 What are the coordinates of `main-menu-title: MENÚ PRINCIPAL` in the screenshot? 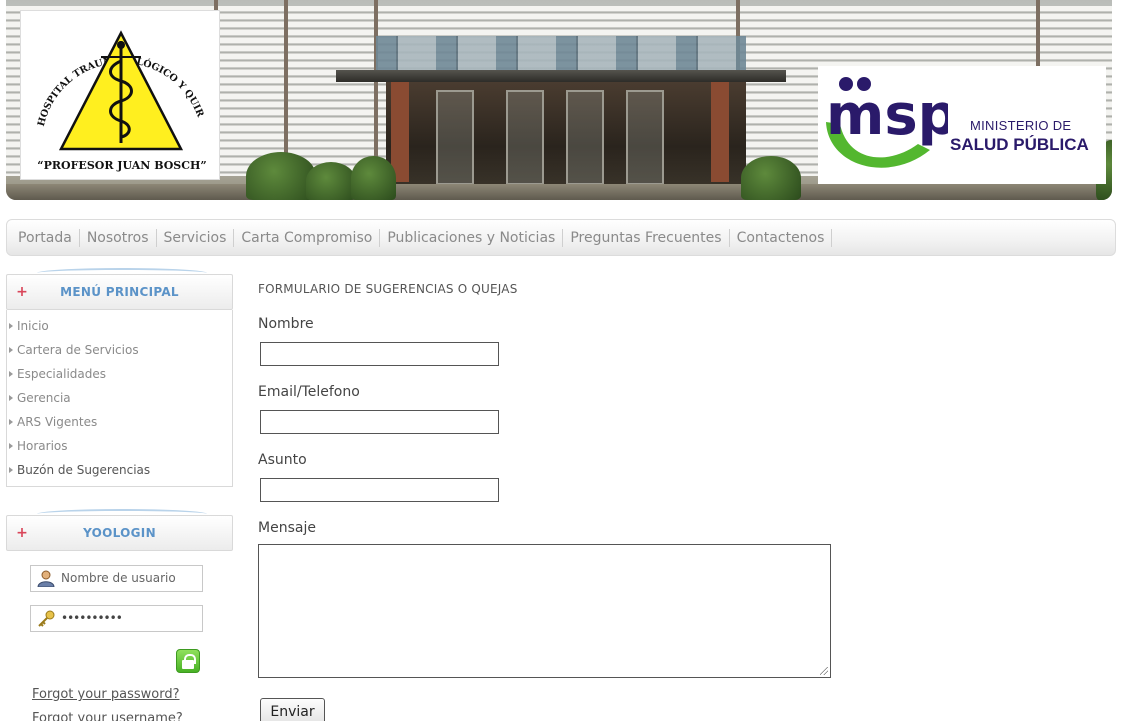 It's located at (119, 292).